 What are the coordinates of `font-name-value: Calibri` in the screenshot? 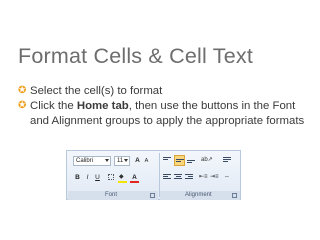 It's located at (85, 161).